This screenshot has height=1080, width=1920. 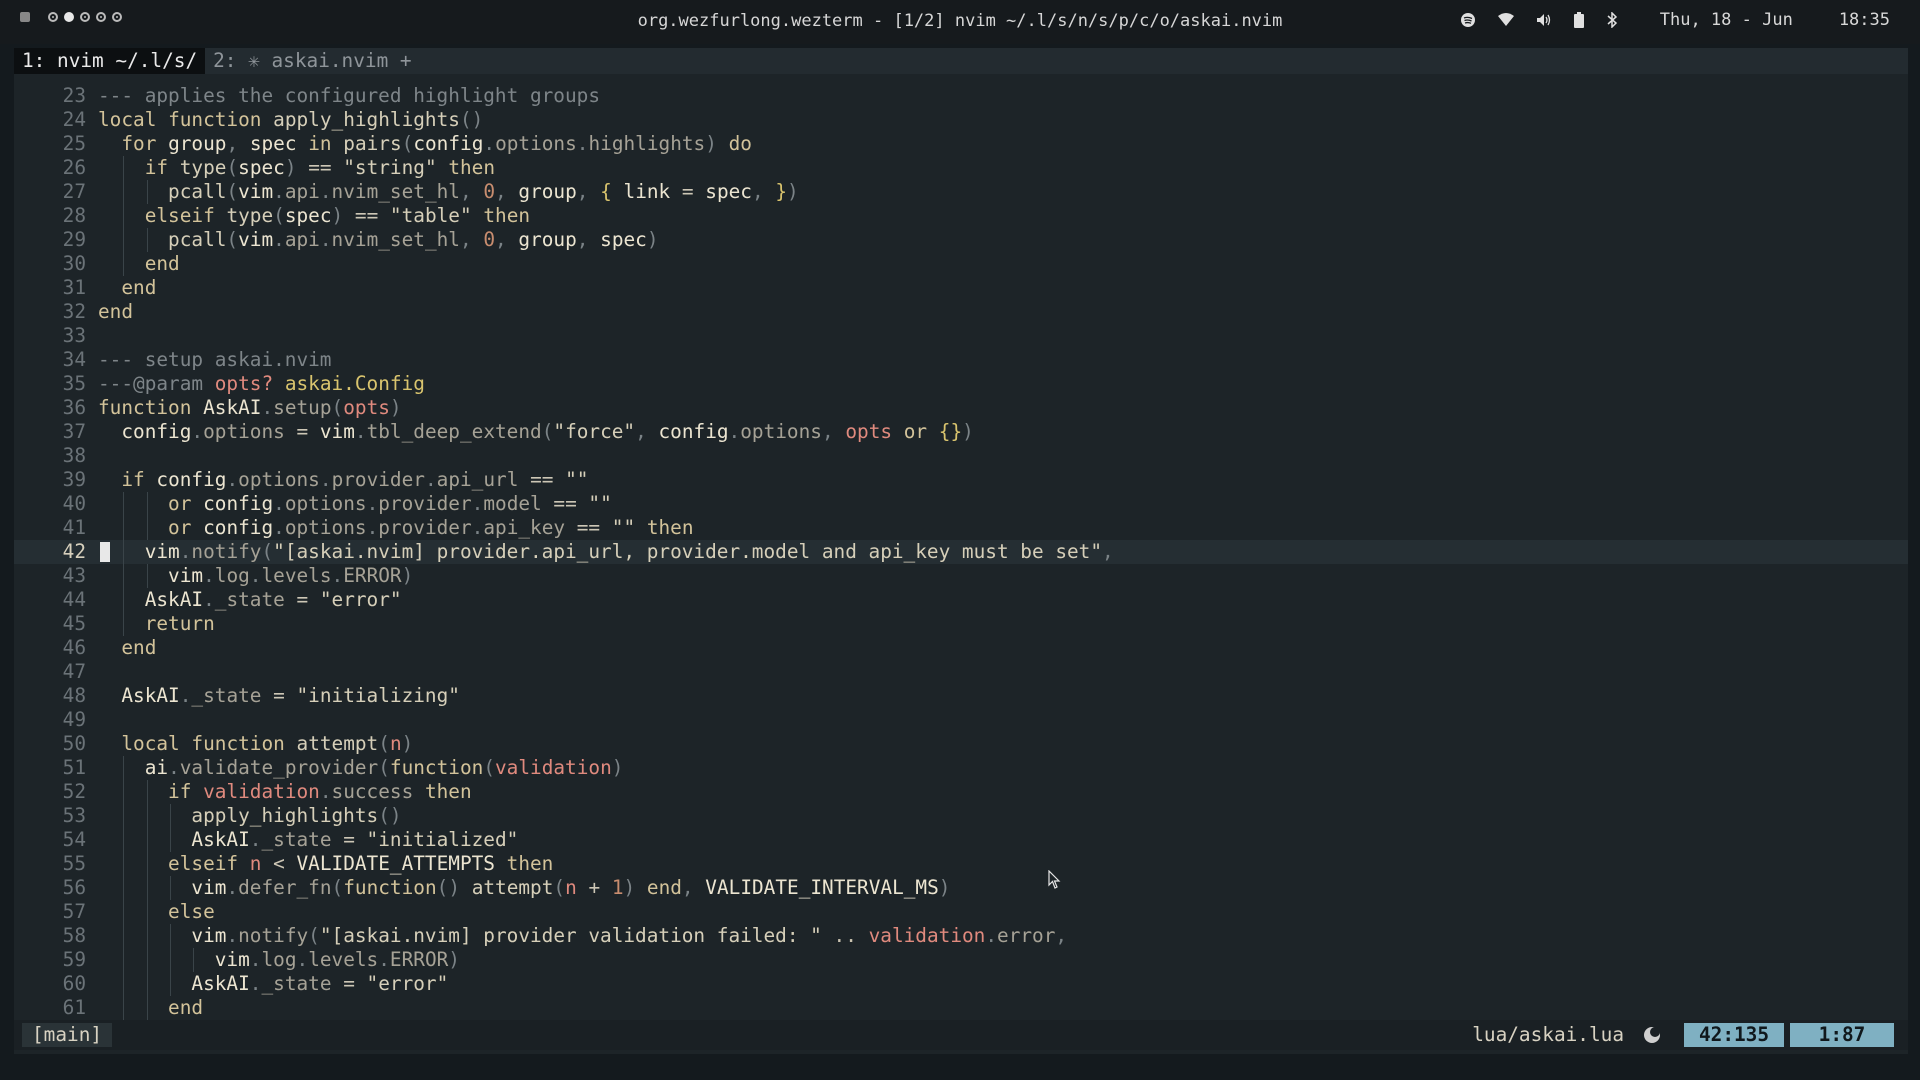 I want to click on code-line: 28 elseif type(spec) == "table" then, so click(x=961, y=216).